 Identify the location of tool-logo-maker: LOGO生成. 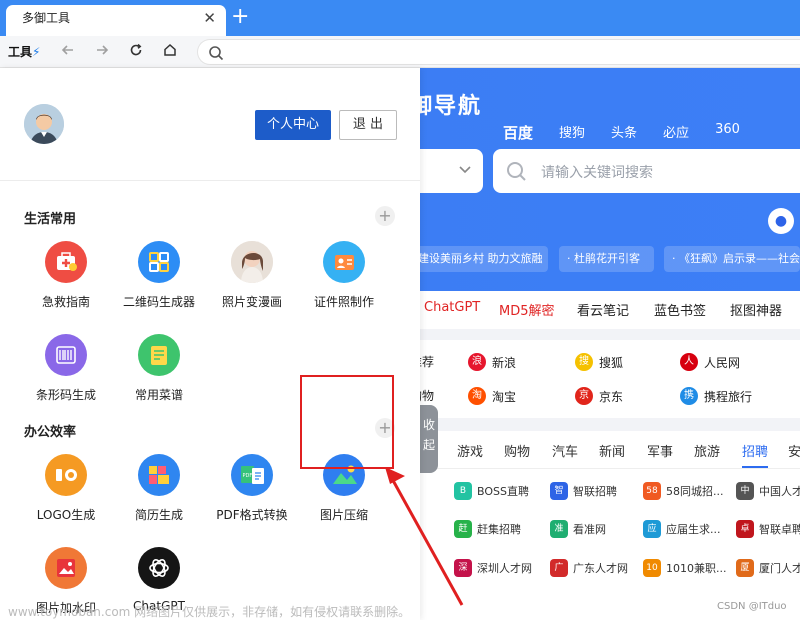
(66, 488).